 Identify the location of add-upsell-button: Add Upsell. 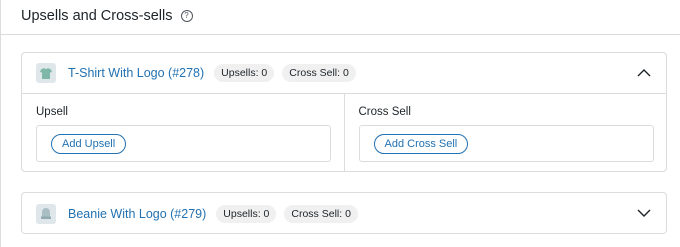
(89, 144).